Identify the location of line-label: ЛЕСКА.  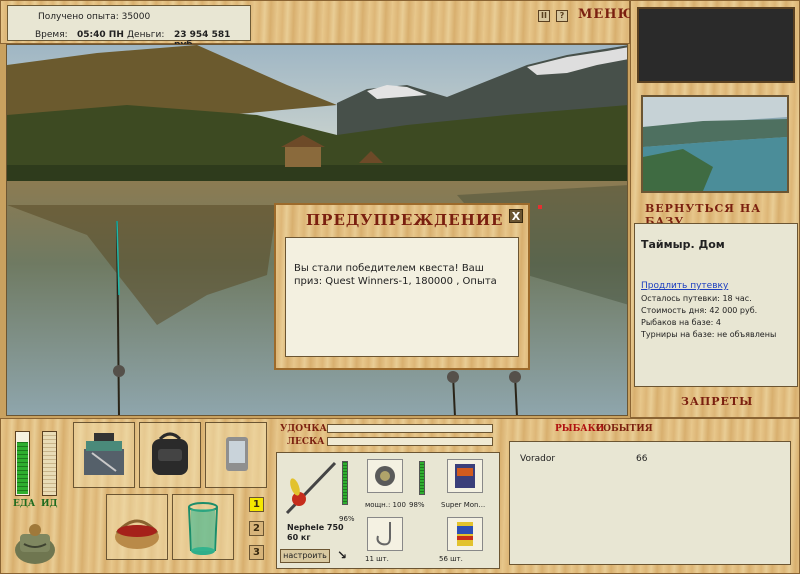
(306, 442).